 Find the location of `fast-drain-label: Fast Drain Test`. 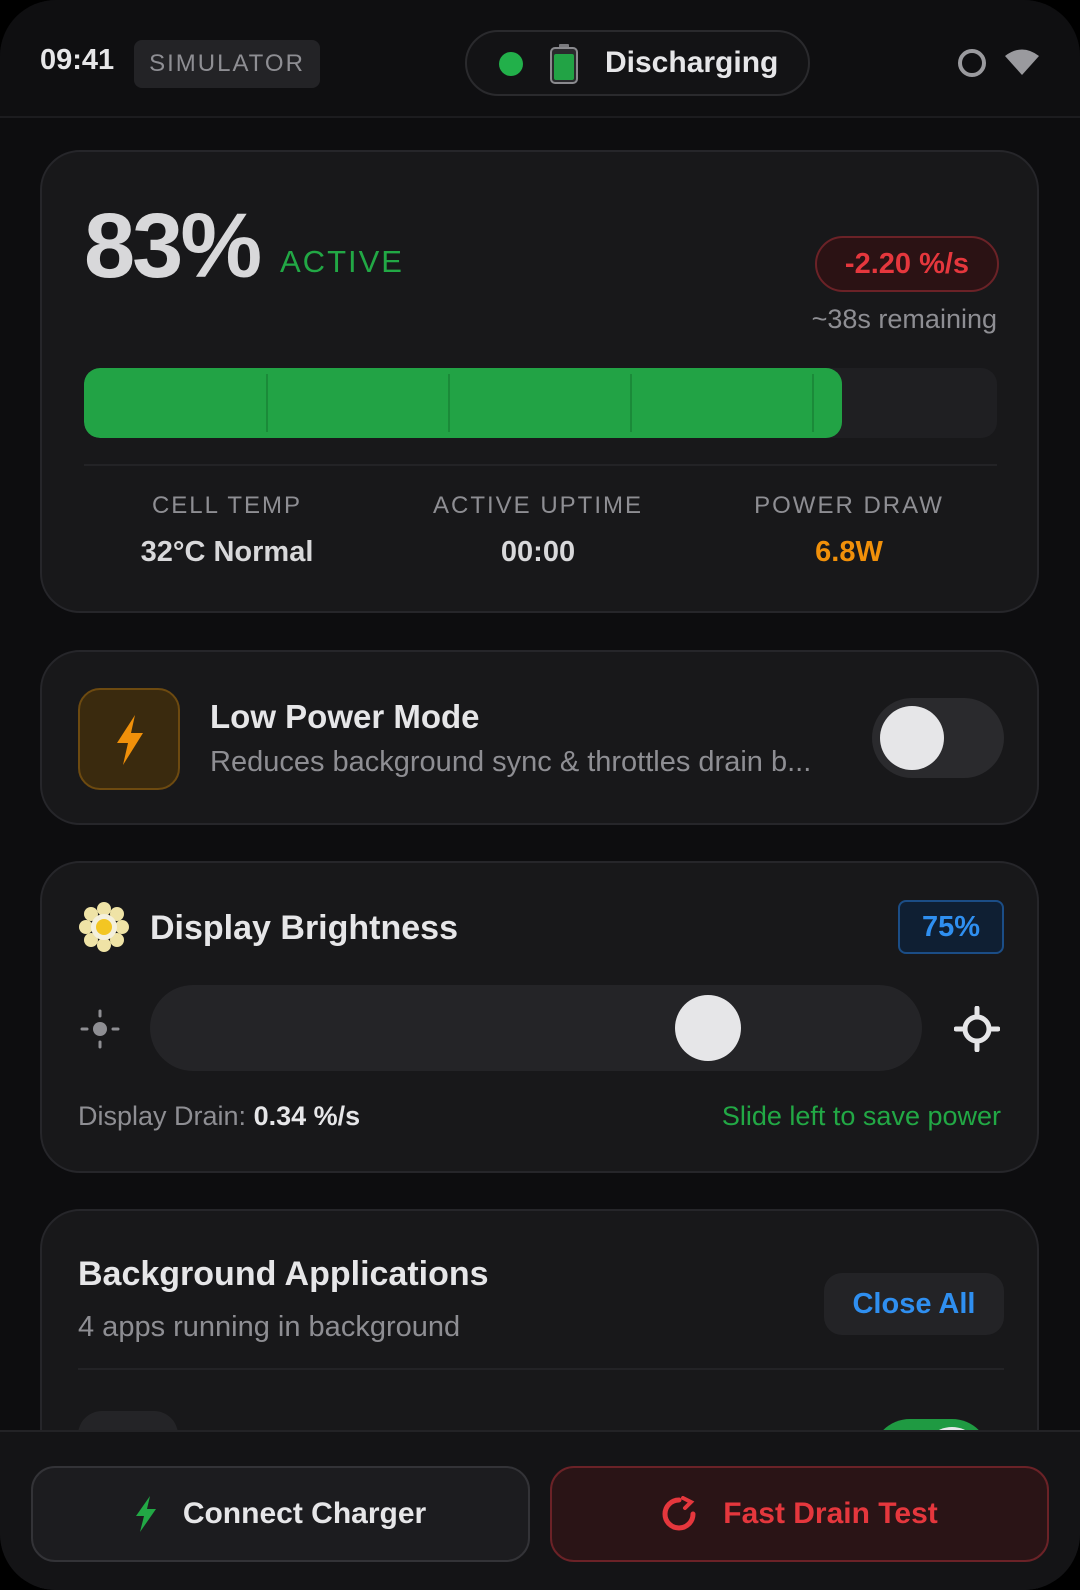

fast-drain-label: Fast Drain Test is located at coordinates (830, 1513).